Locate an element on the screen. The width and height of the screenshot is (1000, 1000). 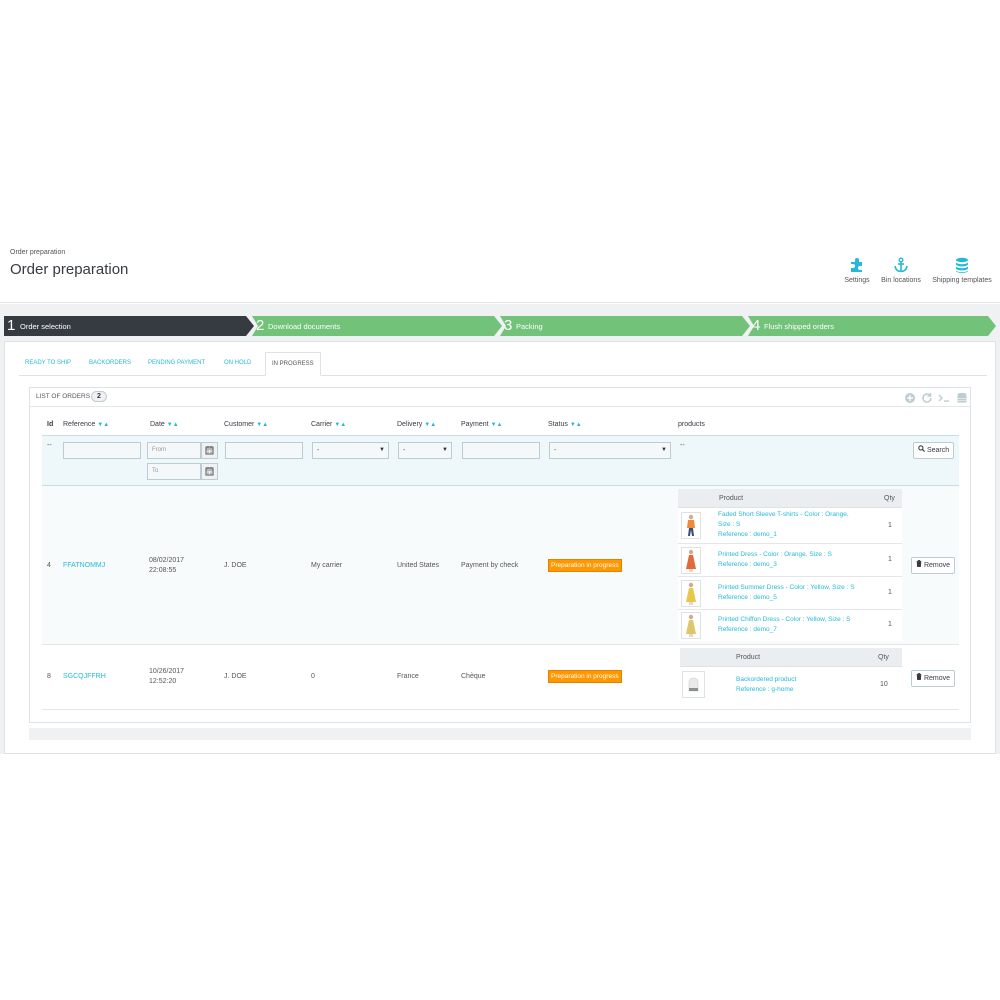
date-from-input: From is located at coordinates (174, 450).